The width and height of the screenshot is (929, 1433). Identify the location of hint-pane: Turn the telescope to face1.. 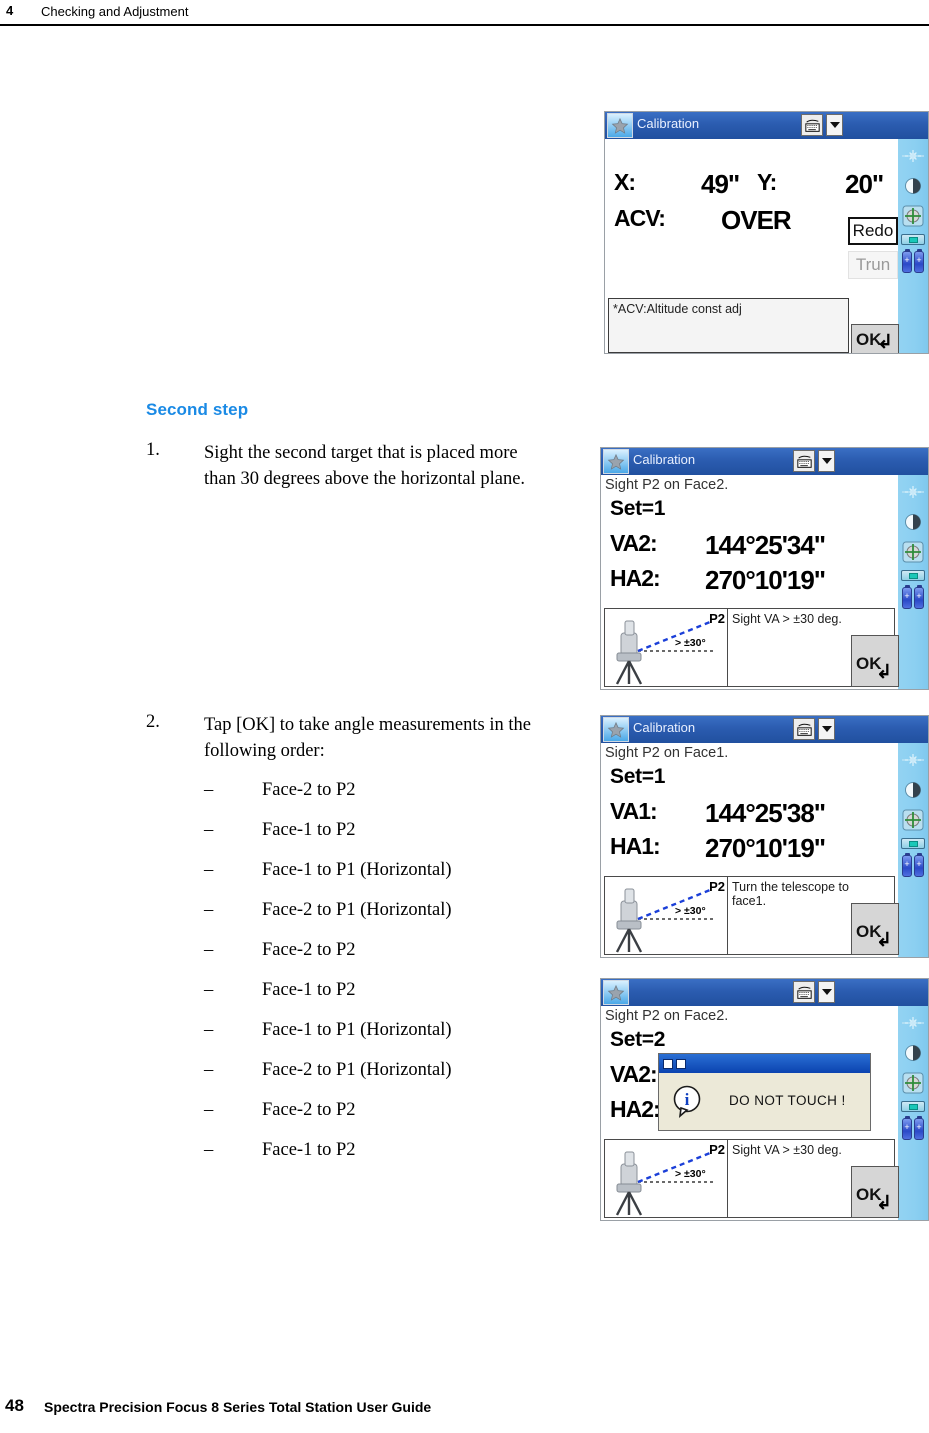
(791, 915).